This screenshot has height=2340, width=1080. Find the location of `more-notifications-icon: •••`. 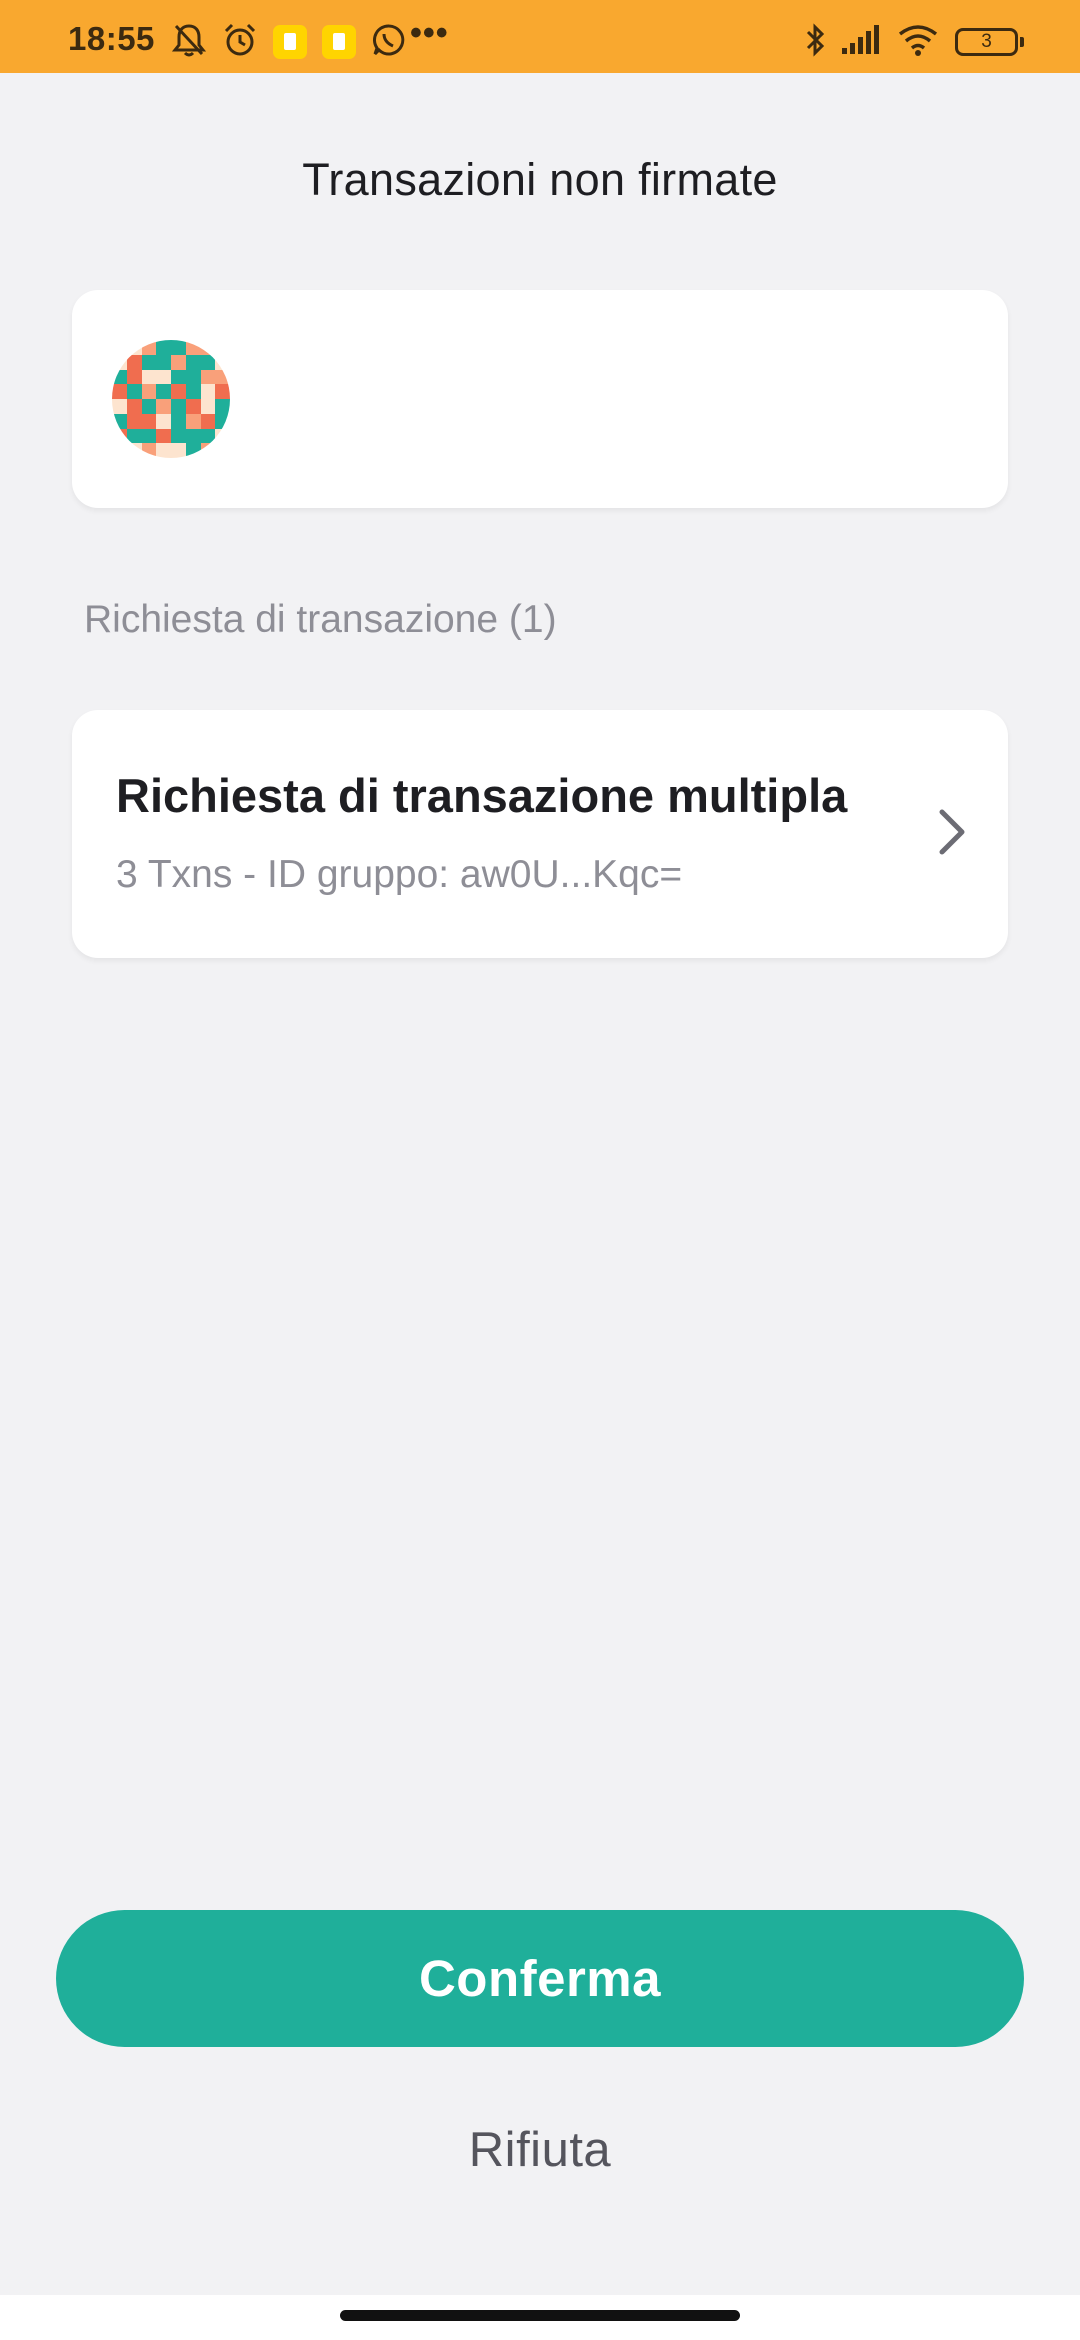

more-notifications-icon: ••• is located at coordinates (429, 33).